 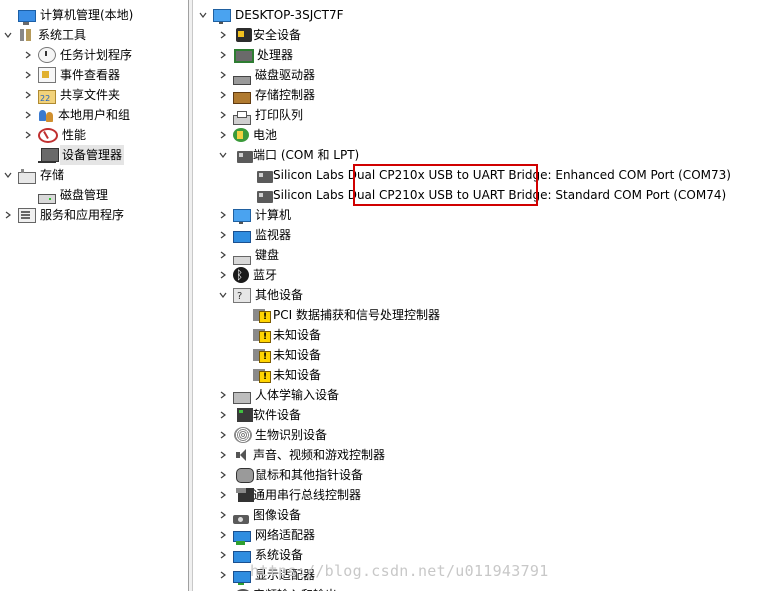 I want to click on tree-item-label: 安全设备, so click(x=277, y=35).